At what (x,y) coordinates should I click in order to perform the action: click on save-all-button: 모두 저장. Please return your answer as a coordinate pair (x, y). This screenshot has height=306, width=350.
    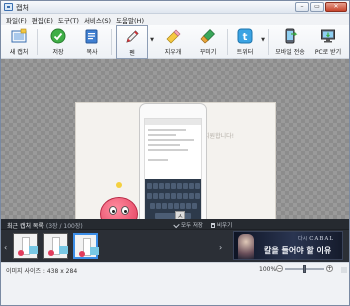
    Looking at the image, I should click on (188, 225).